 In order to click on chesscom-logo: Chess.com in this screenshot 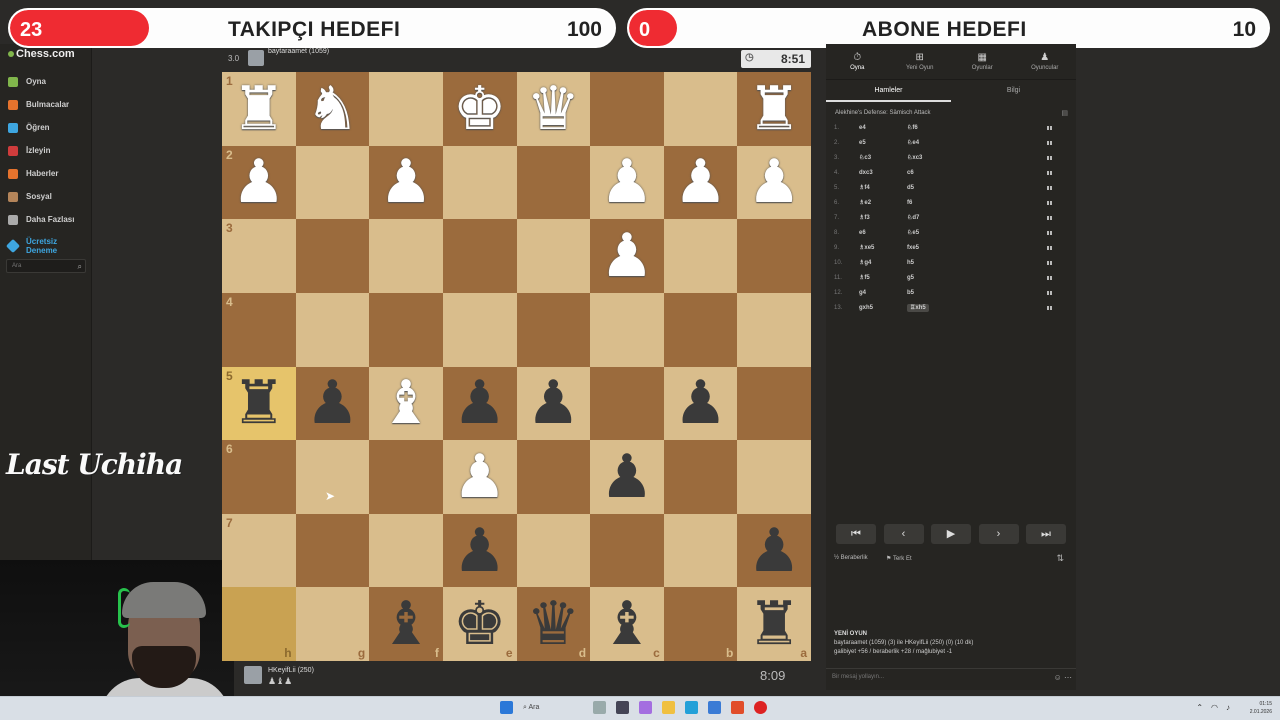, I will do `click(41, 54)`.